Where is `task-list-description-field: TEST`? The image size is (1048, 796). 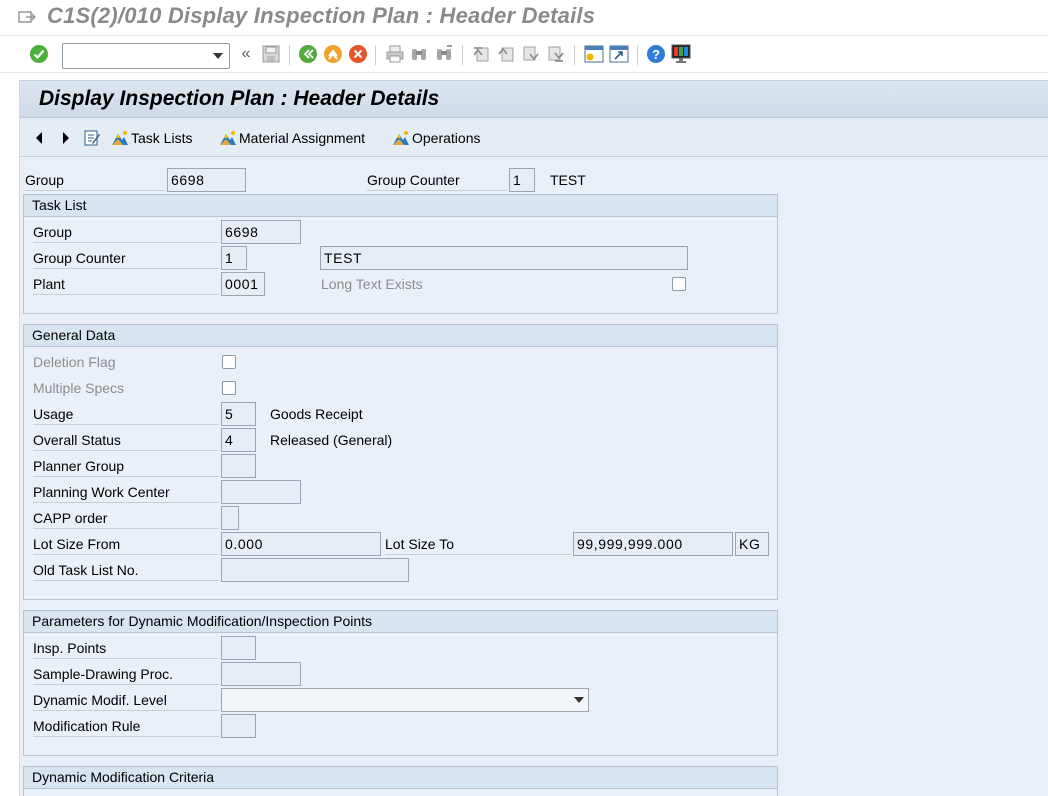 task-list-description-field: TEST is located at coordinates (504, 258).